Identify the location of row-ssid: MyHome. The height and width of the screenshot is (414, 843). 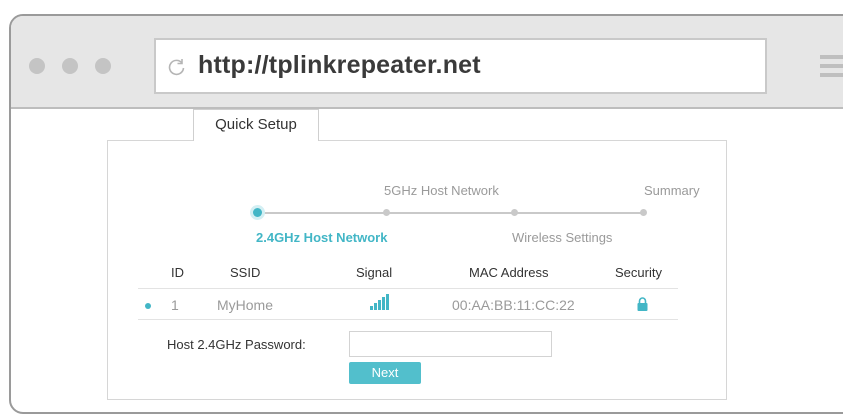
(245, 305).